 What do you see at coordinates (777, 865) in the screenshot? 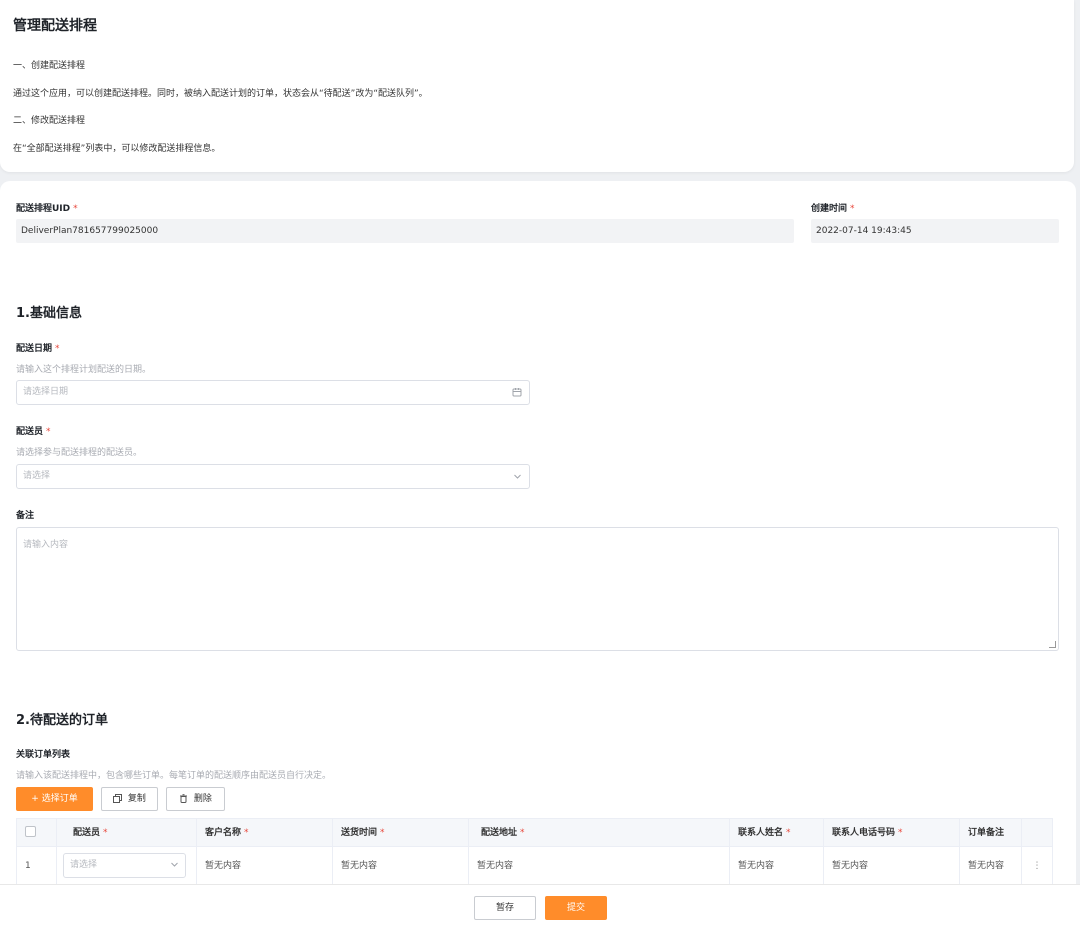
I see `row-contact-name: 暂无内容` at bounding box center [777, 865].